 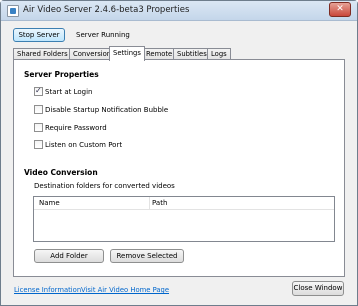 I want to click on server-status: Server Running, so click(x=103, y=35).